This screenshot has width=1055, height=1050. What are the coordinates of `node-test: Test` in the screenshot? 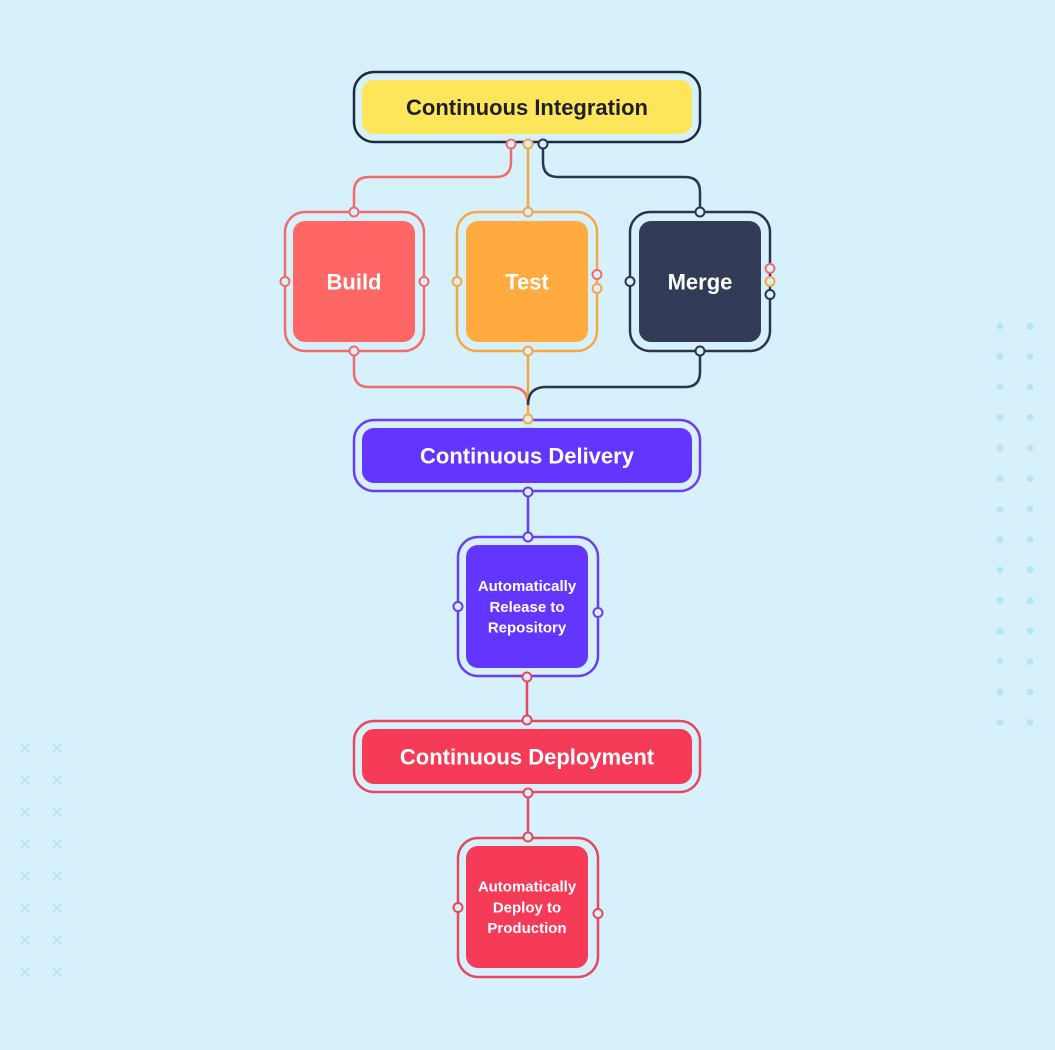 It's located at (527, 281).